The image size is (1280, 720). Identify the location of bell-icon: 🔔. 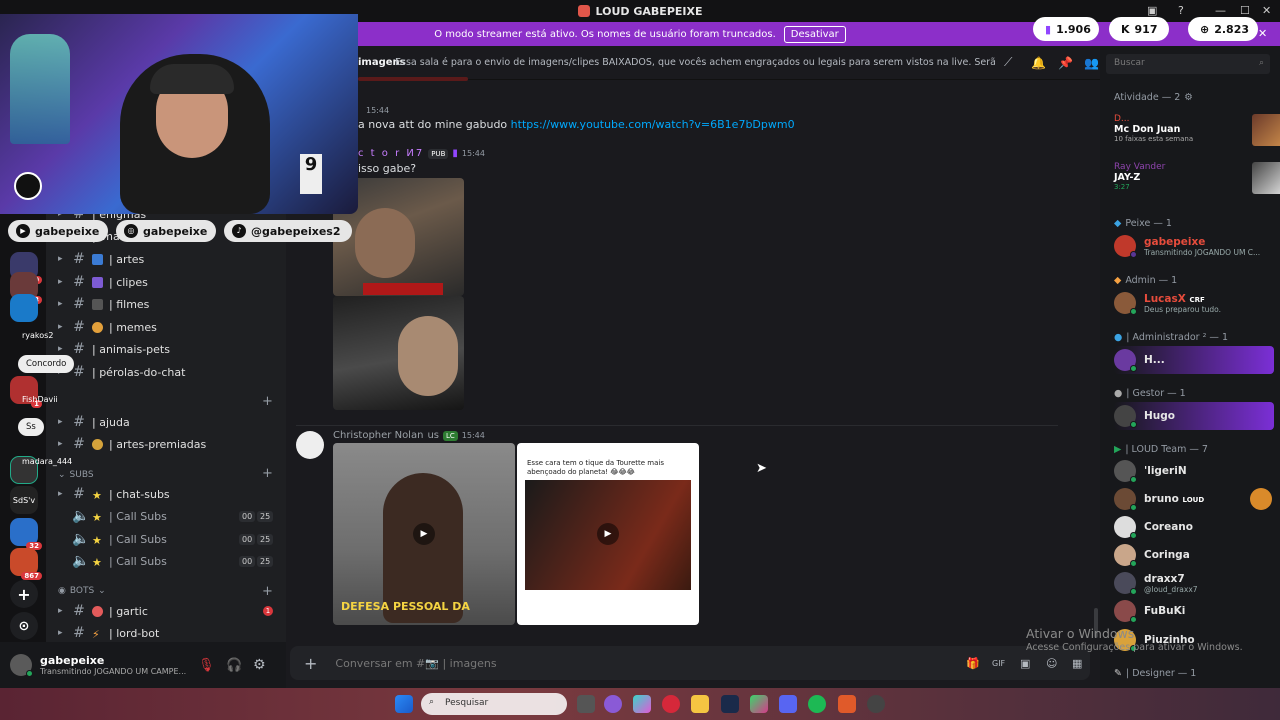
(1038, 63).